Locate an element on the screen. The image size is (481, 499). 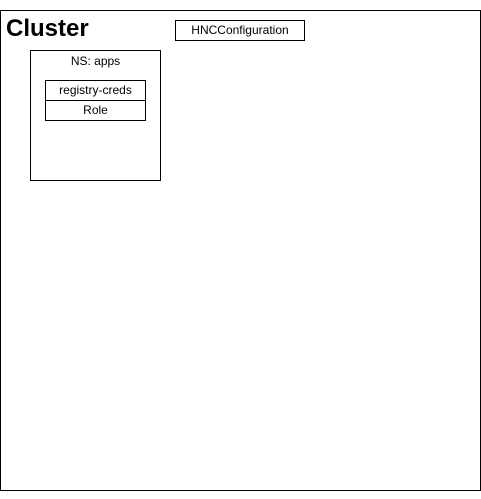
namespace-title: NS: apps is located at coordinates (95, 61).